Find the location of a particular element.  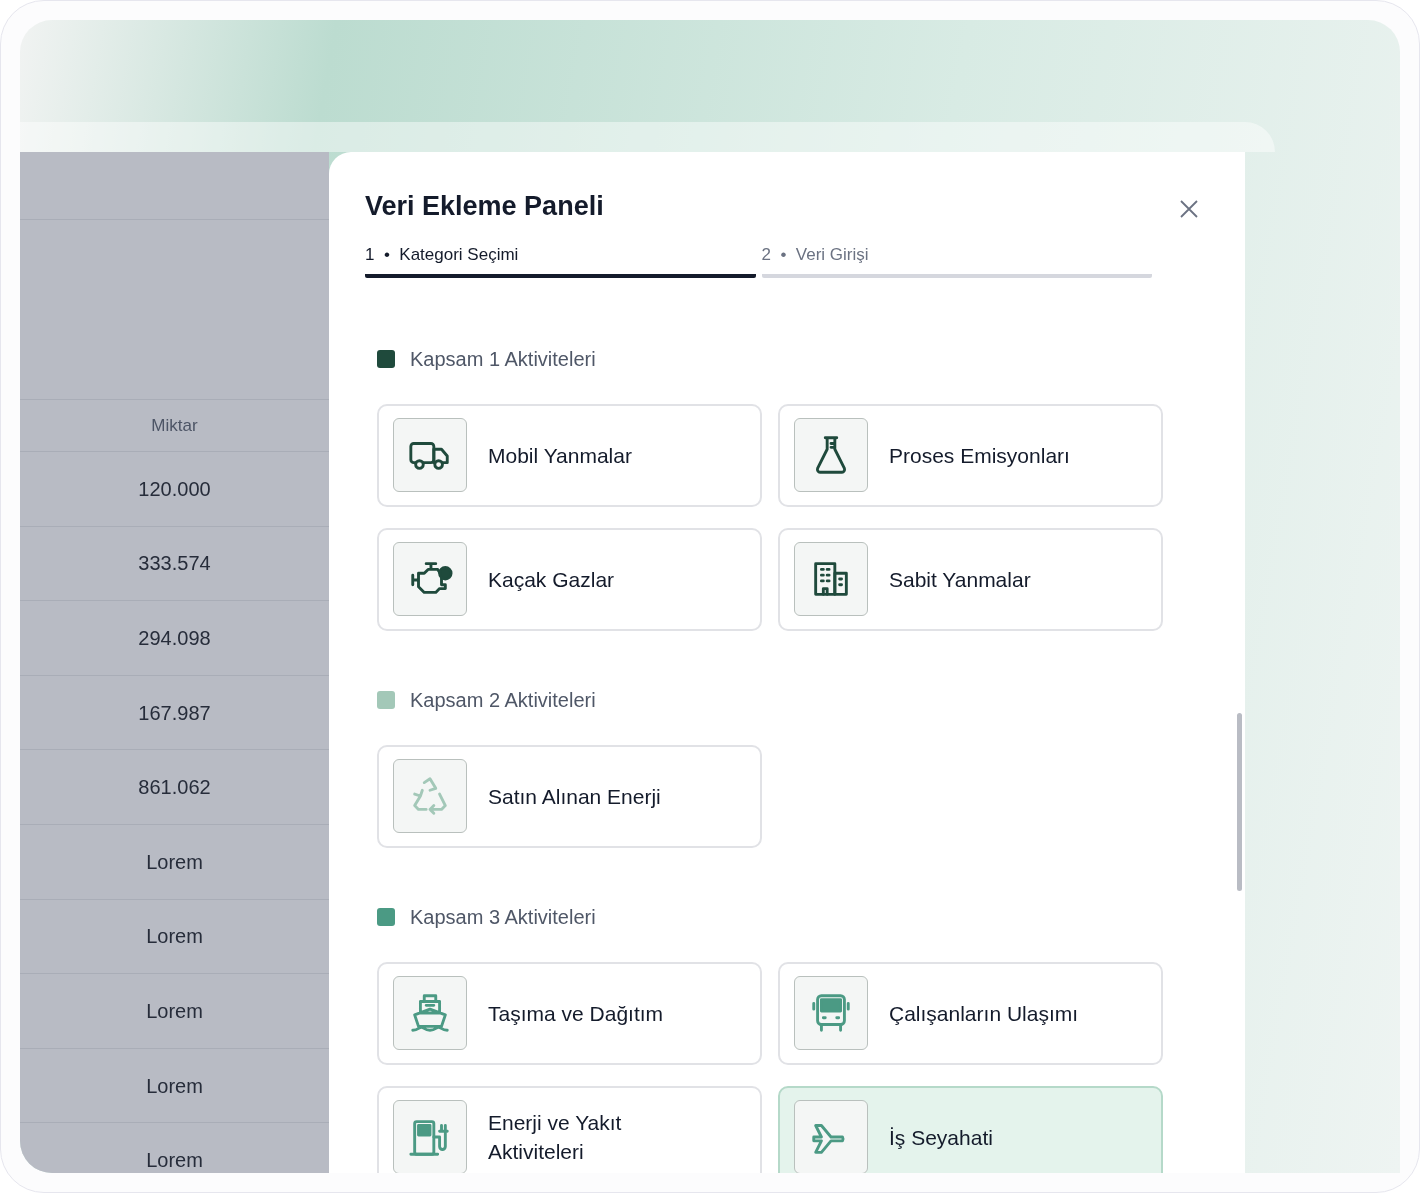

category-card: Proses Emisyonları is located at coordinates (970, 455).